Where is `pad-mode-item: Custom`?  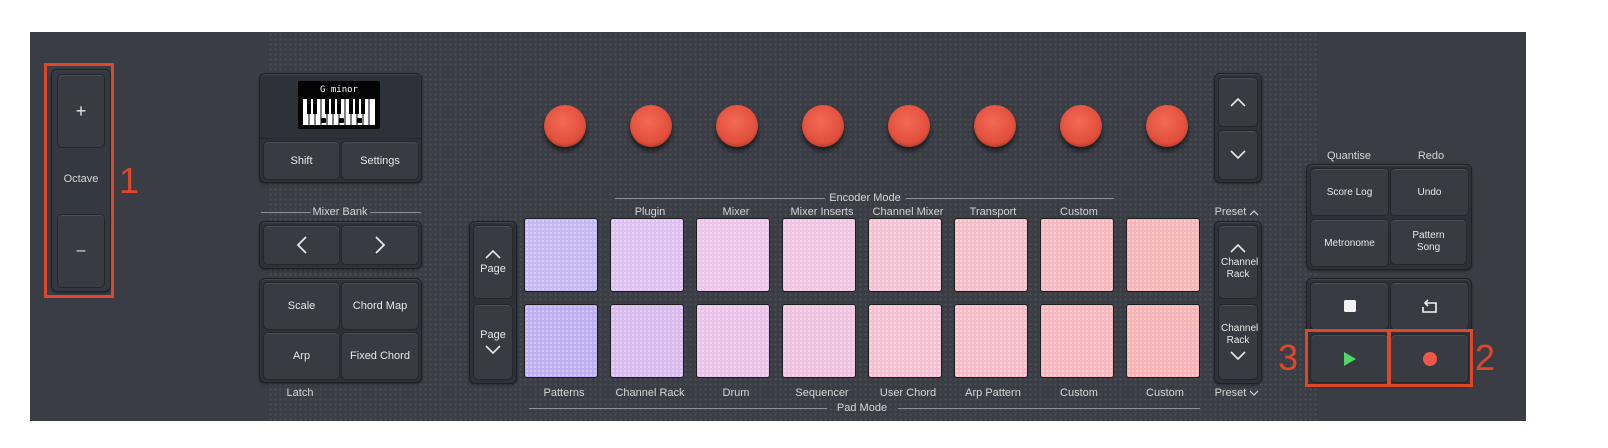
pad-mode-item: Custom is located at coordinates (1165, 393).